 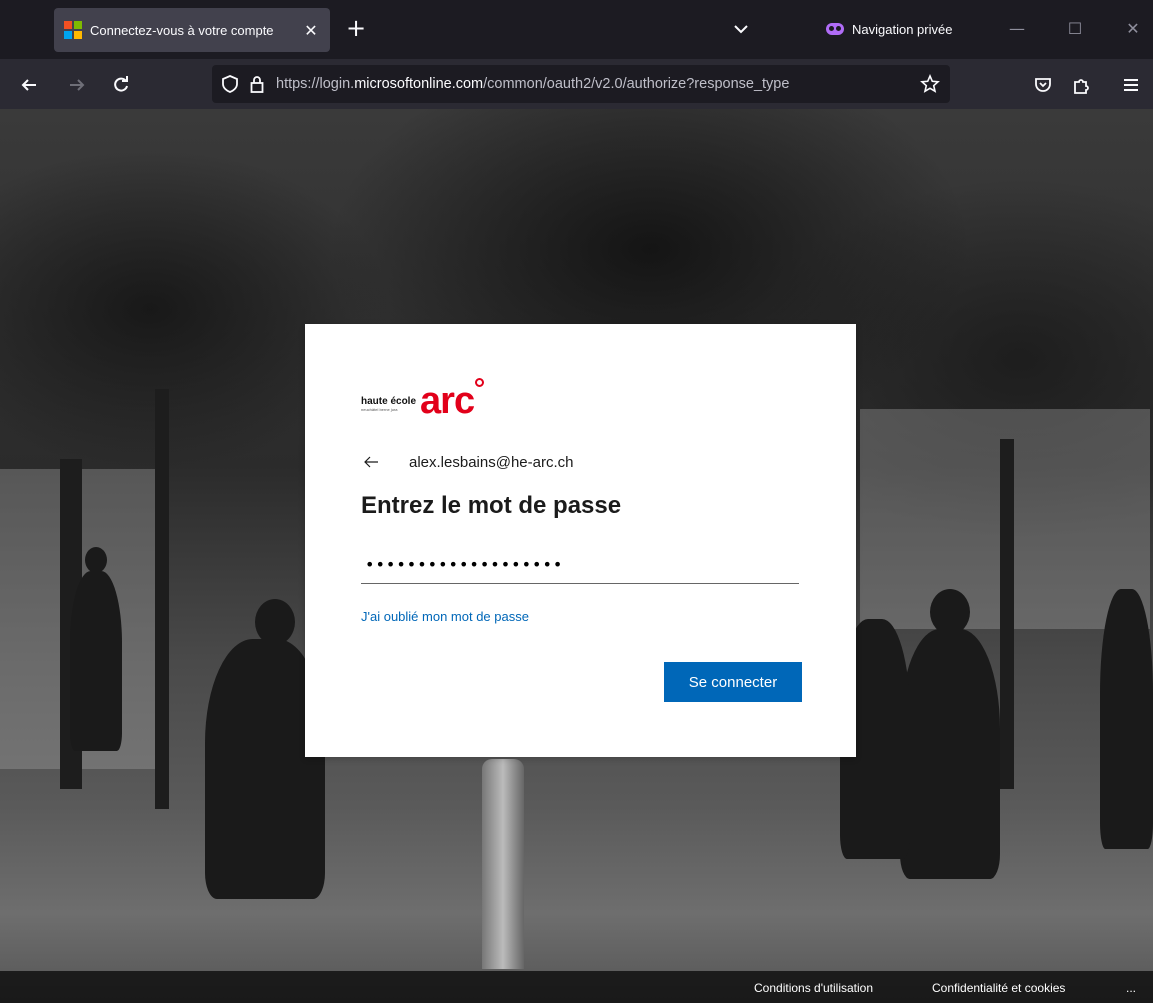 I want to click on reload-icon, so click(x=121, y=84).